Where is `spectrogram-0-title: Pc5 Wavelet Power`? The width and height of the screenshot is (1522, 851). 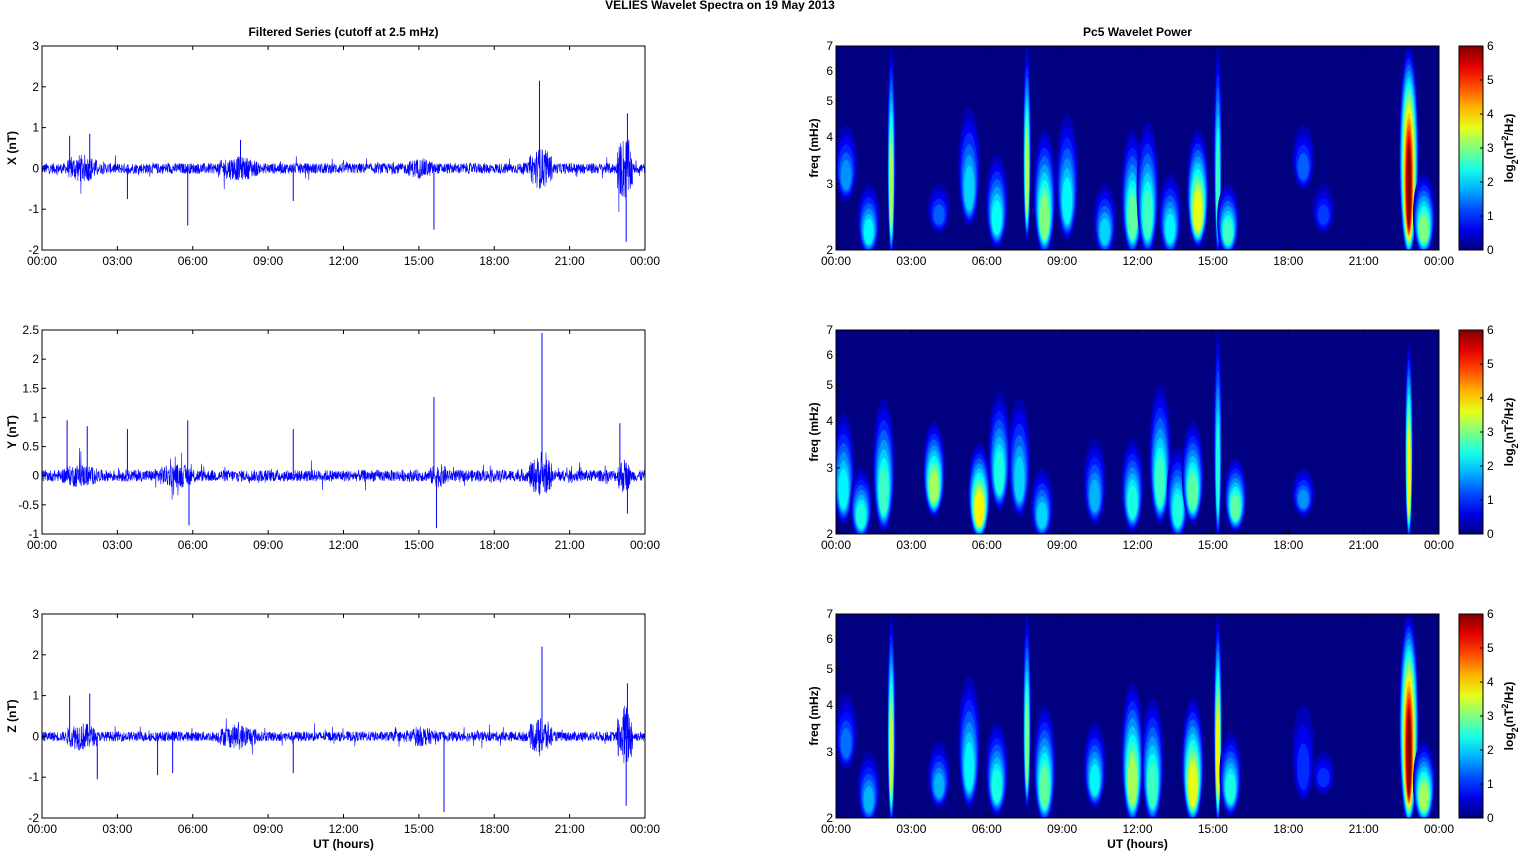 spectrogram-0-title: Pc5 Wavelet Power is located at coordinates (1137, 32).